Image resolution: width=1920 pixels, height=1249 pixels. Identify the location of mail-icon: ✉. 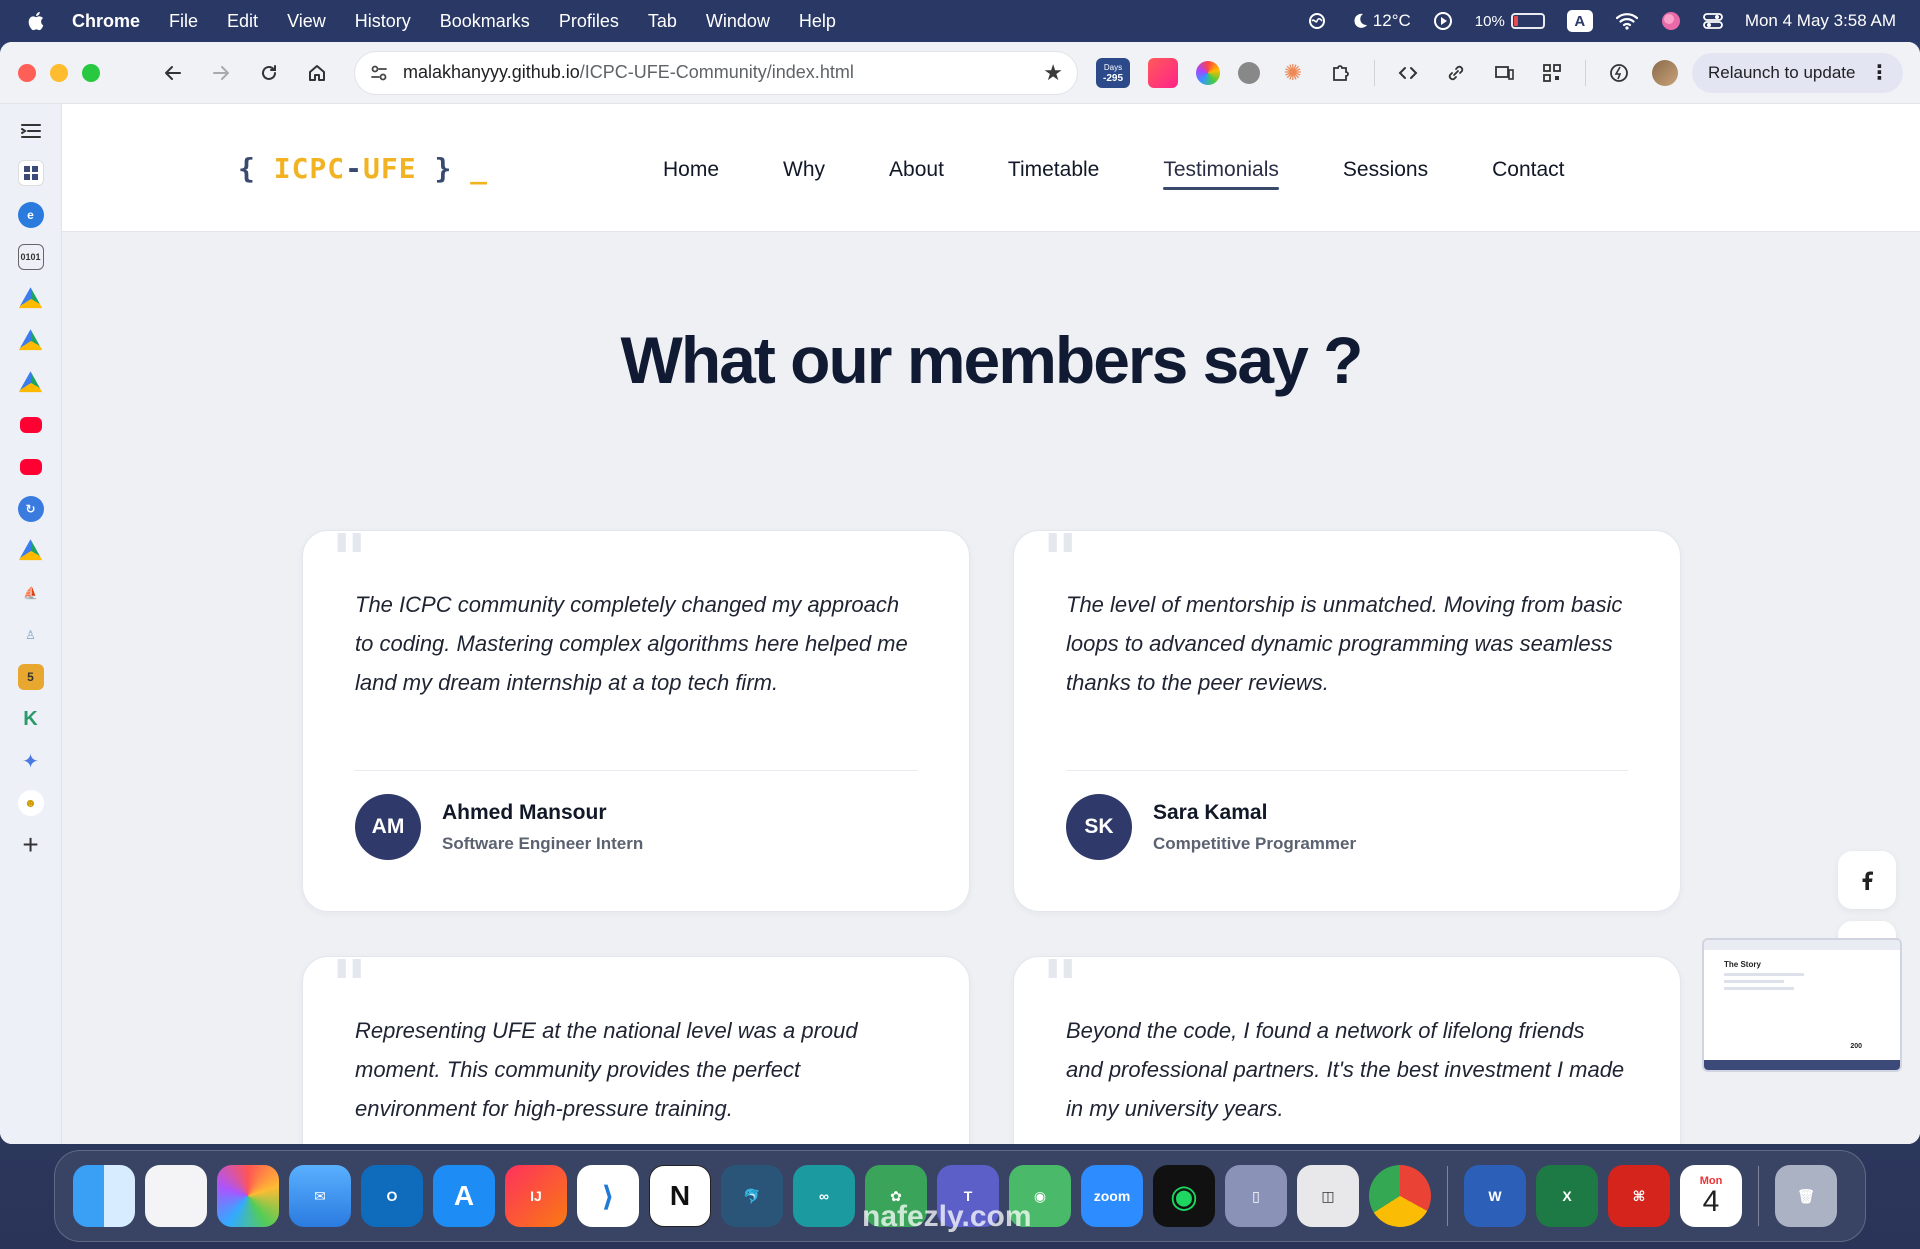
(320, 1196).